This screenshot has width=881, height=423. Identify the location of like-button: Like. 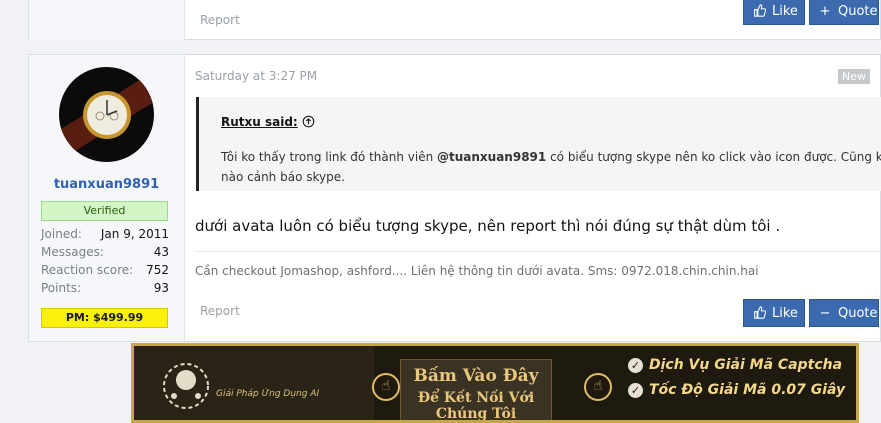
(774, 313).